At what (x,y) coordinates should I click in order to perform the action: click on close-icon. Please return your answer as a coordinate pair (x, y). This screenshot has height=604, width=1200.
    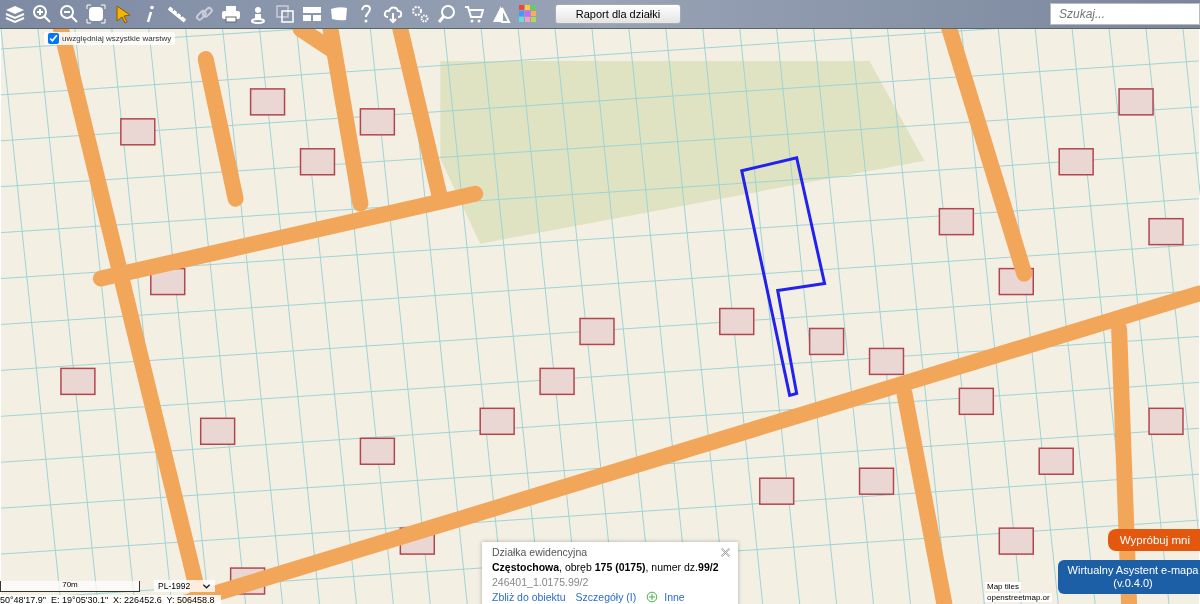
    Looking at the image, I should click on (725, 552).